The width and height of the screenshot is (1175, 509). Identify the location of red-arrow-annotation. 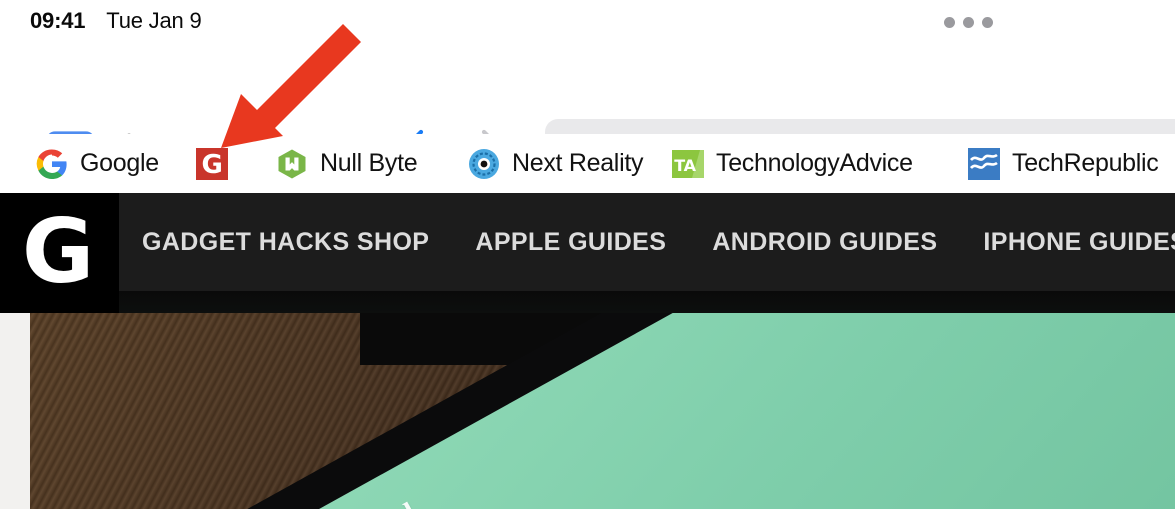
(291, 86).